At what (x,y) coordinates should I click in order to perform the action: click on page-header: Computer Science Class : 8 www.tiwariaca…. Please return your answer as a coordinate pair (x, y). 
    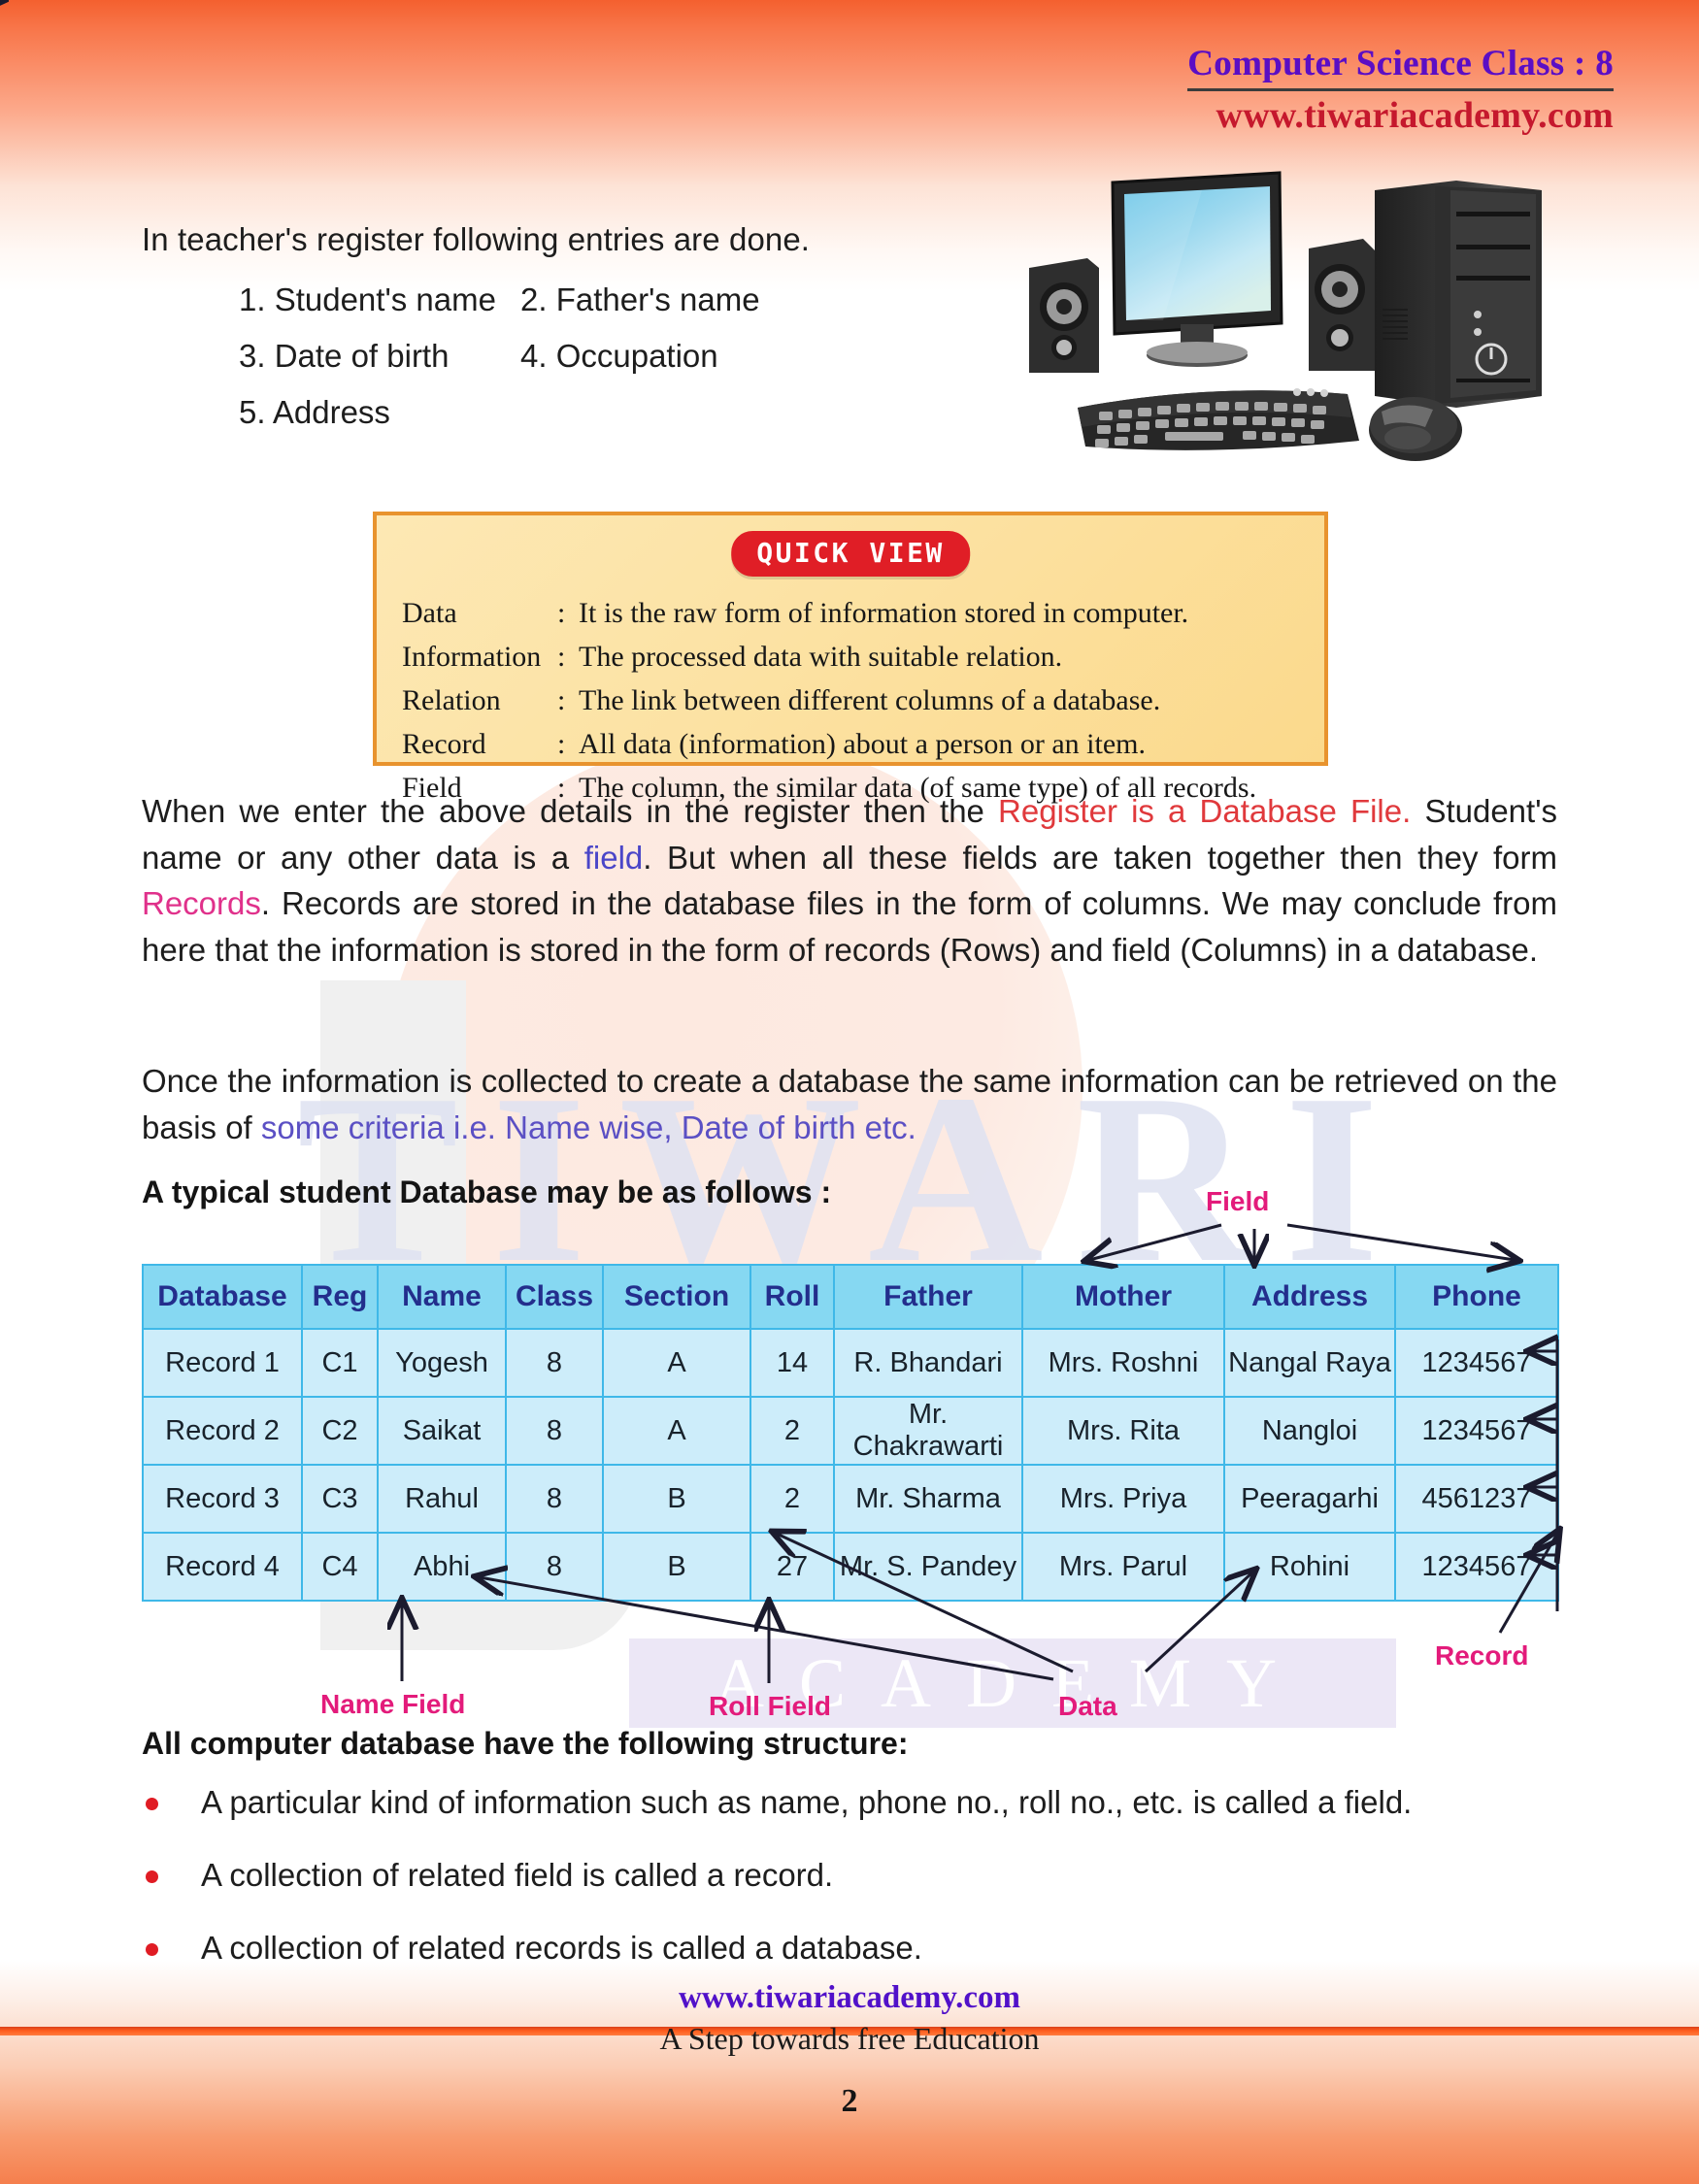
    Looking at the image, I should click on (1400, 90).